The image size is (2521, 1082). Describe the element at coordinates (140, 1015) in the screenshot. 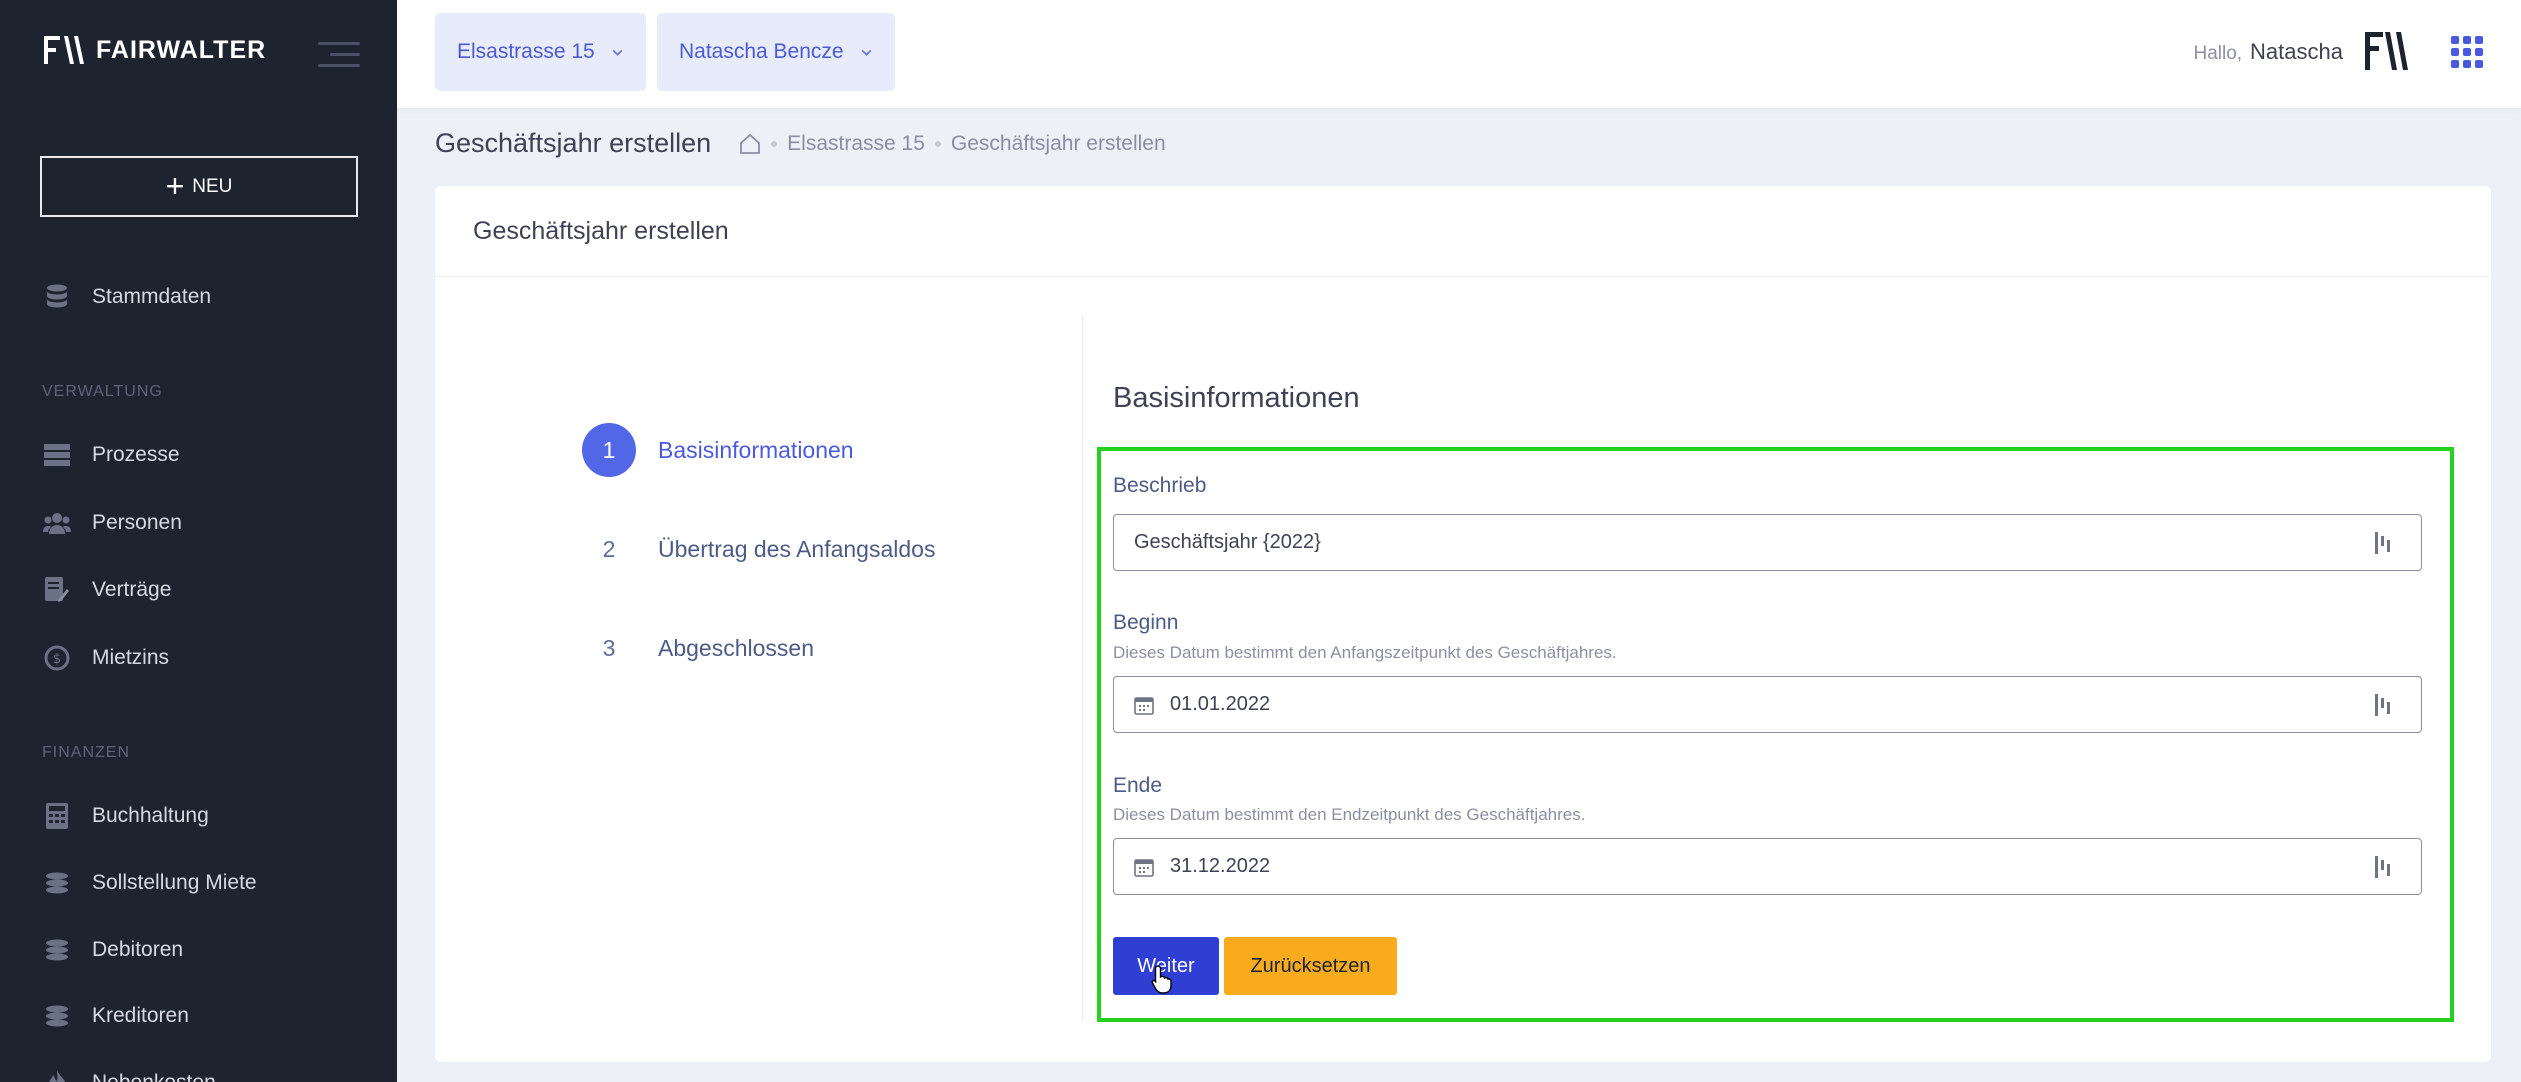

I see `sidebar-item-label: Kreditoren` at that location.